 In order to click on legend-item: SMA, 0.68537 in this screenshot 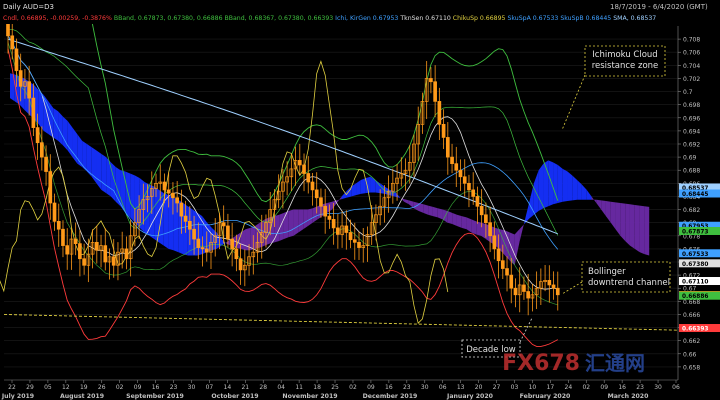, I will do `click(633, 18)`.